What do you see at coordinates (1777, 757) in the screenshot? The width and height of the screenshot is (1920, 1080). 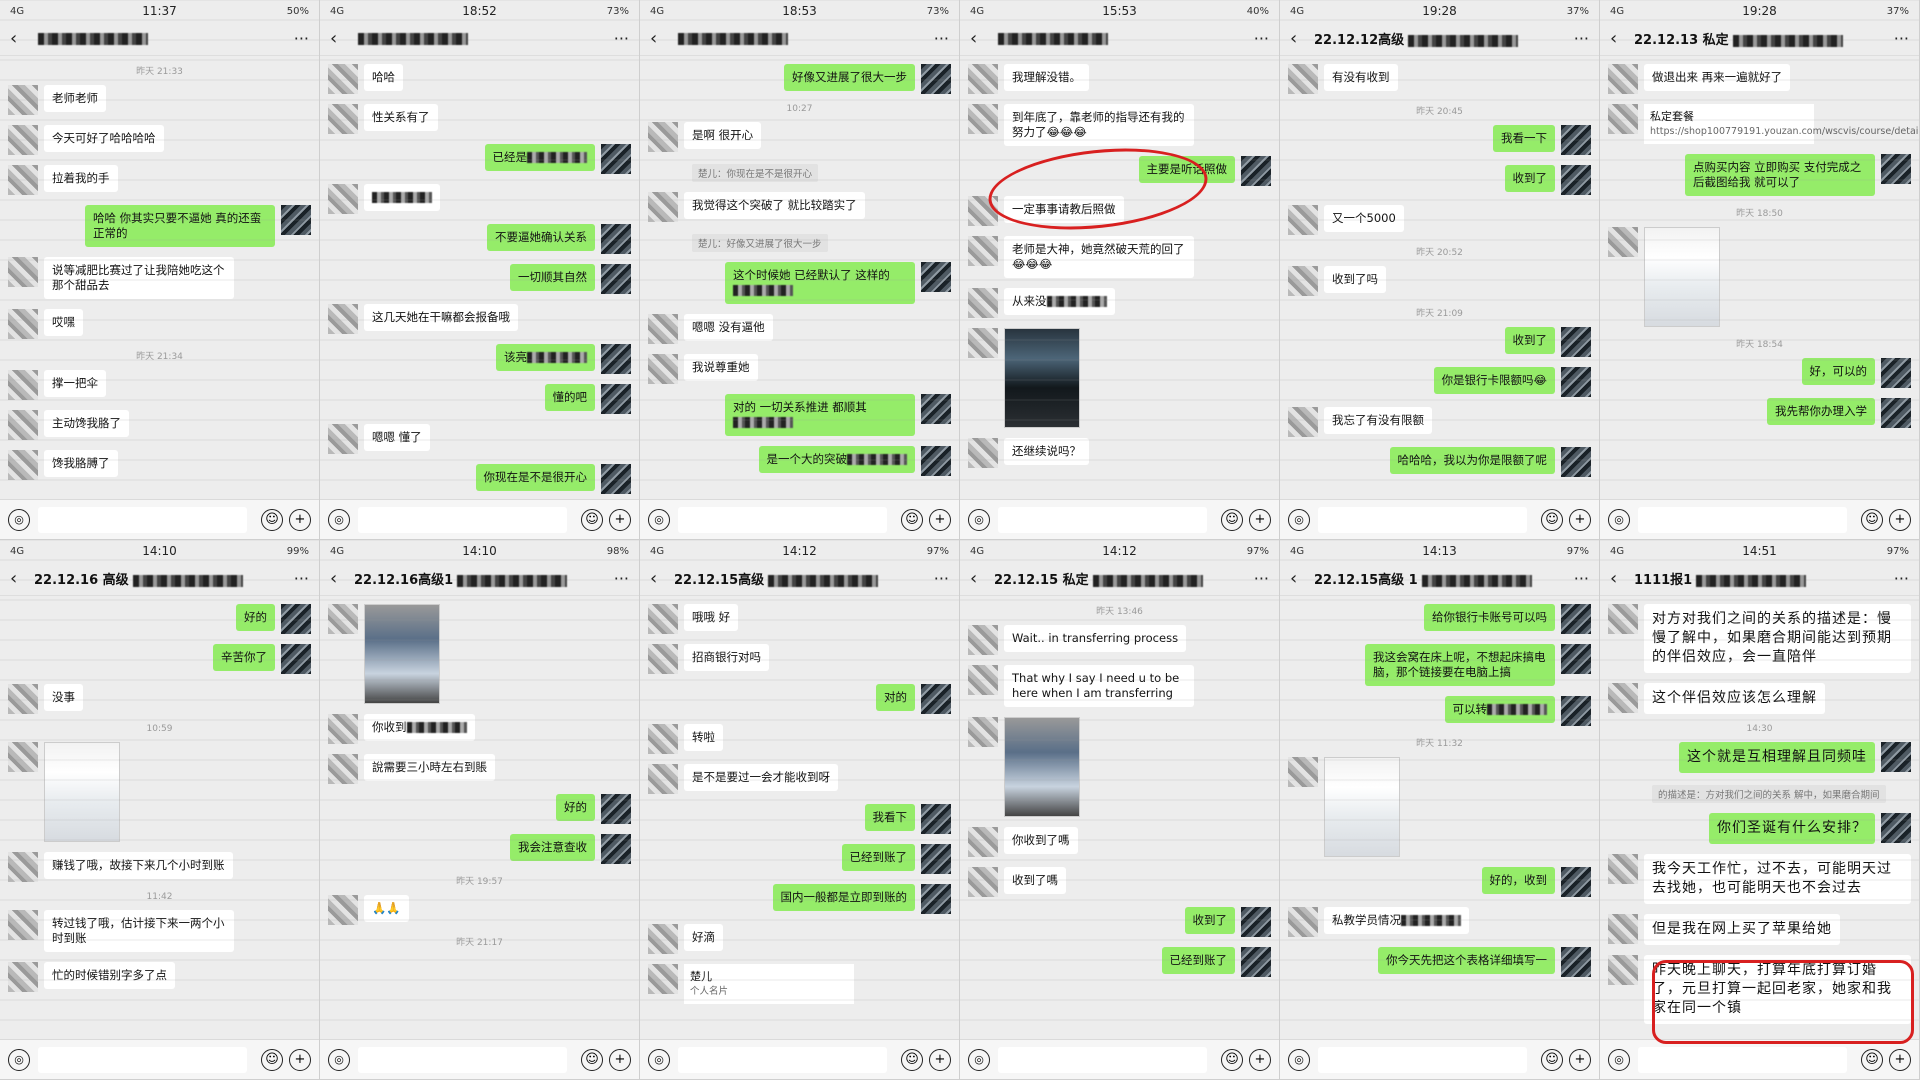 I see `message-bubble: 这个就是互相理解且同频哇` at bounding box center [1777, 757].